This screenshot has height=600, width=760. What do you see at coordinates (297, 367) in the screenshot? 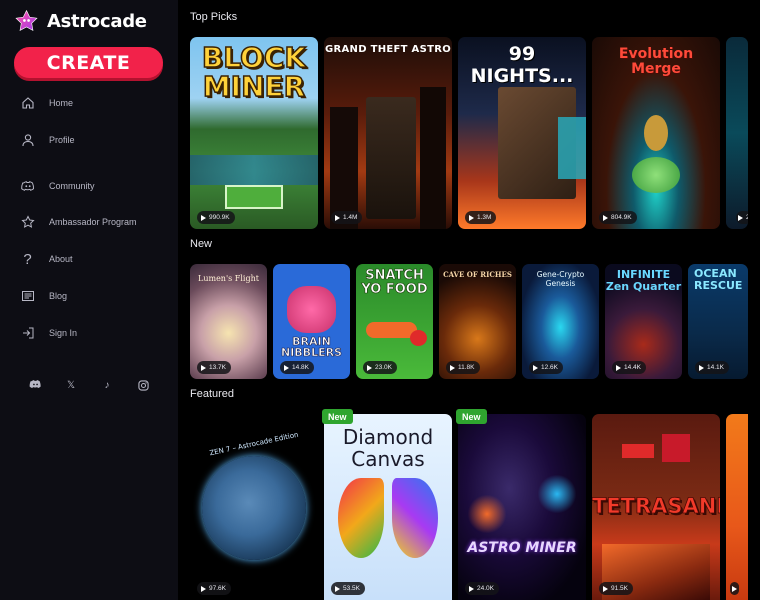
I see `play-count-badge: 14.8K` at bounding box center [297, 367].